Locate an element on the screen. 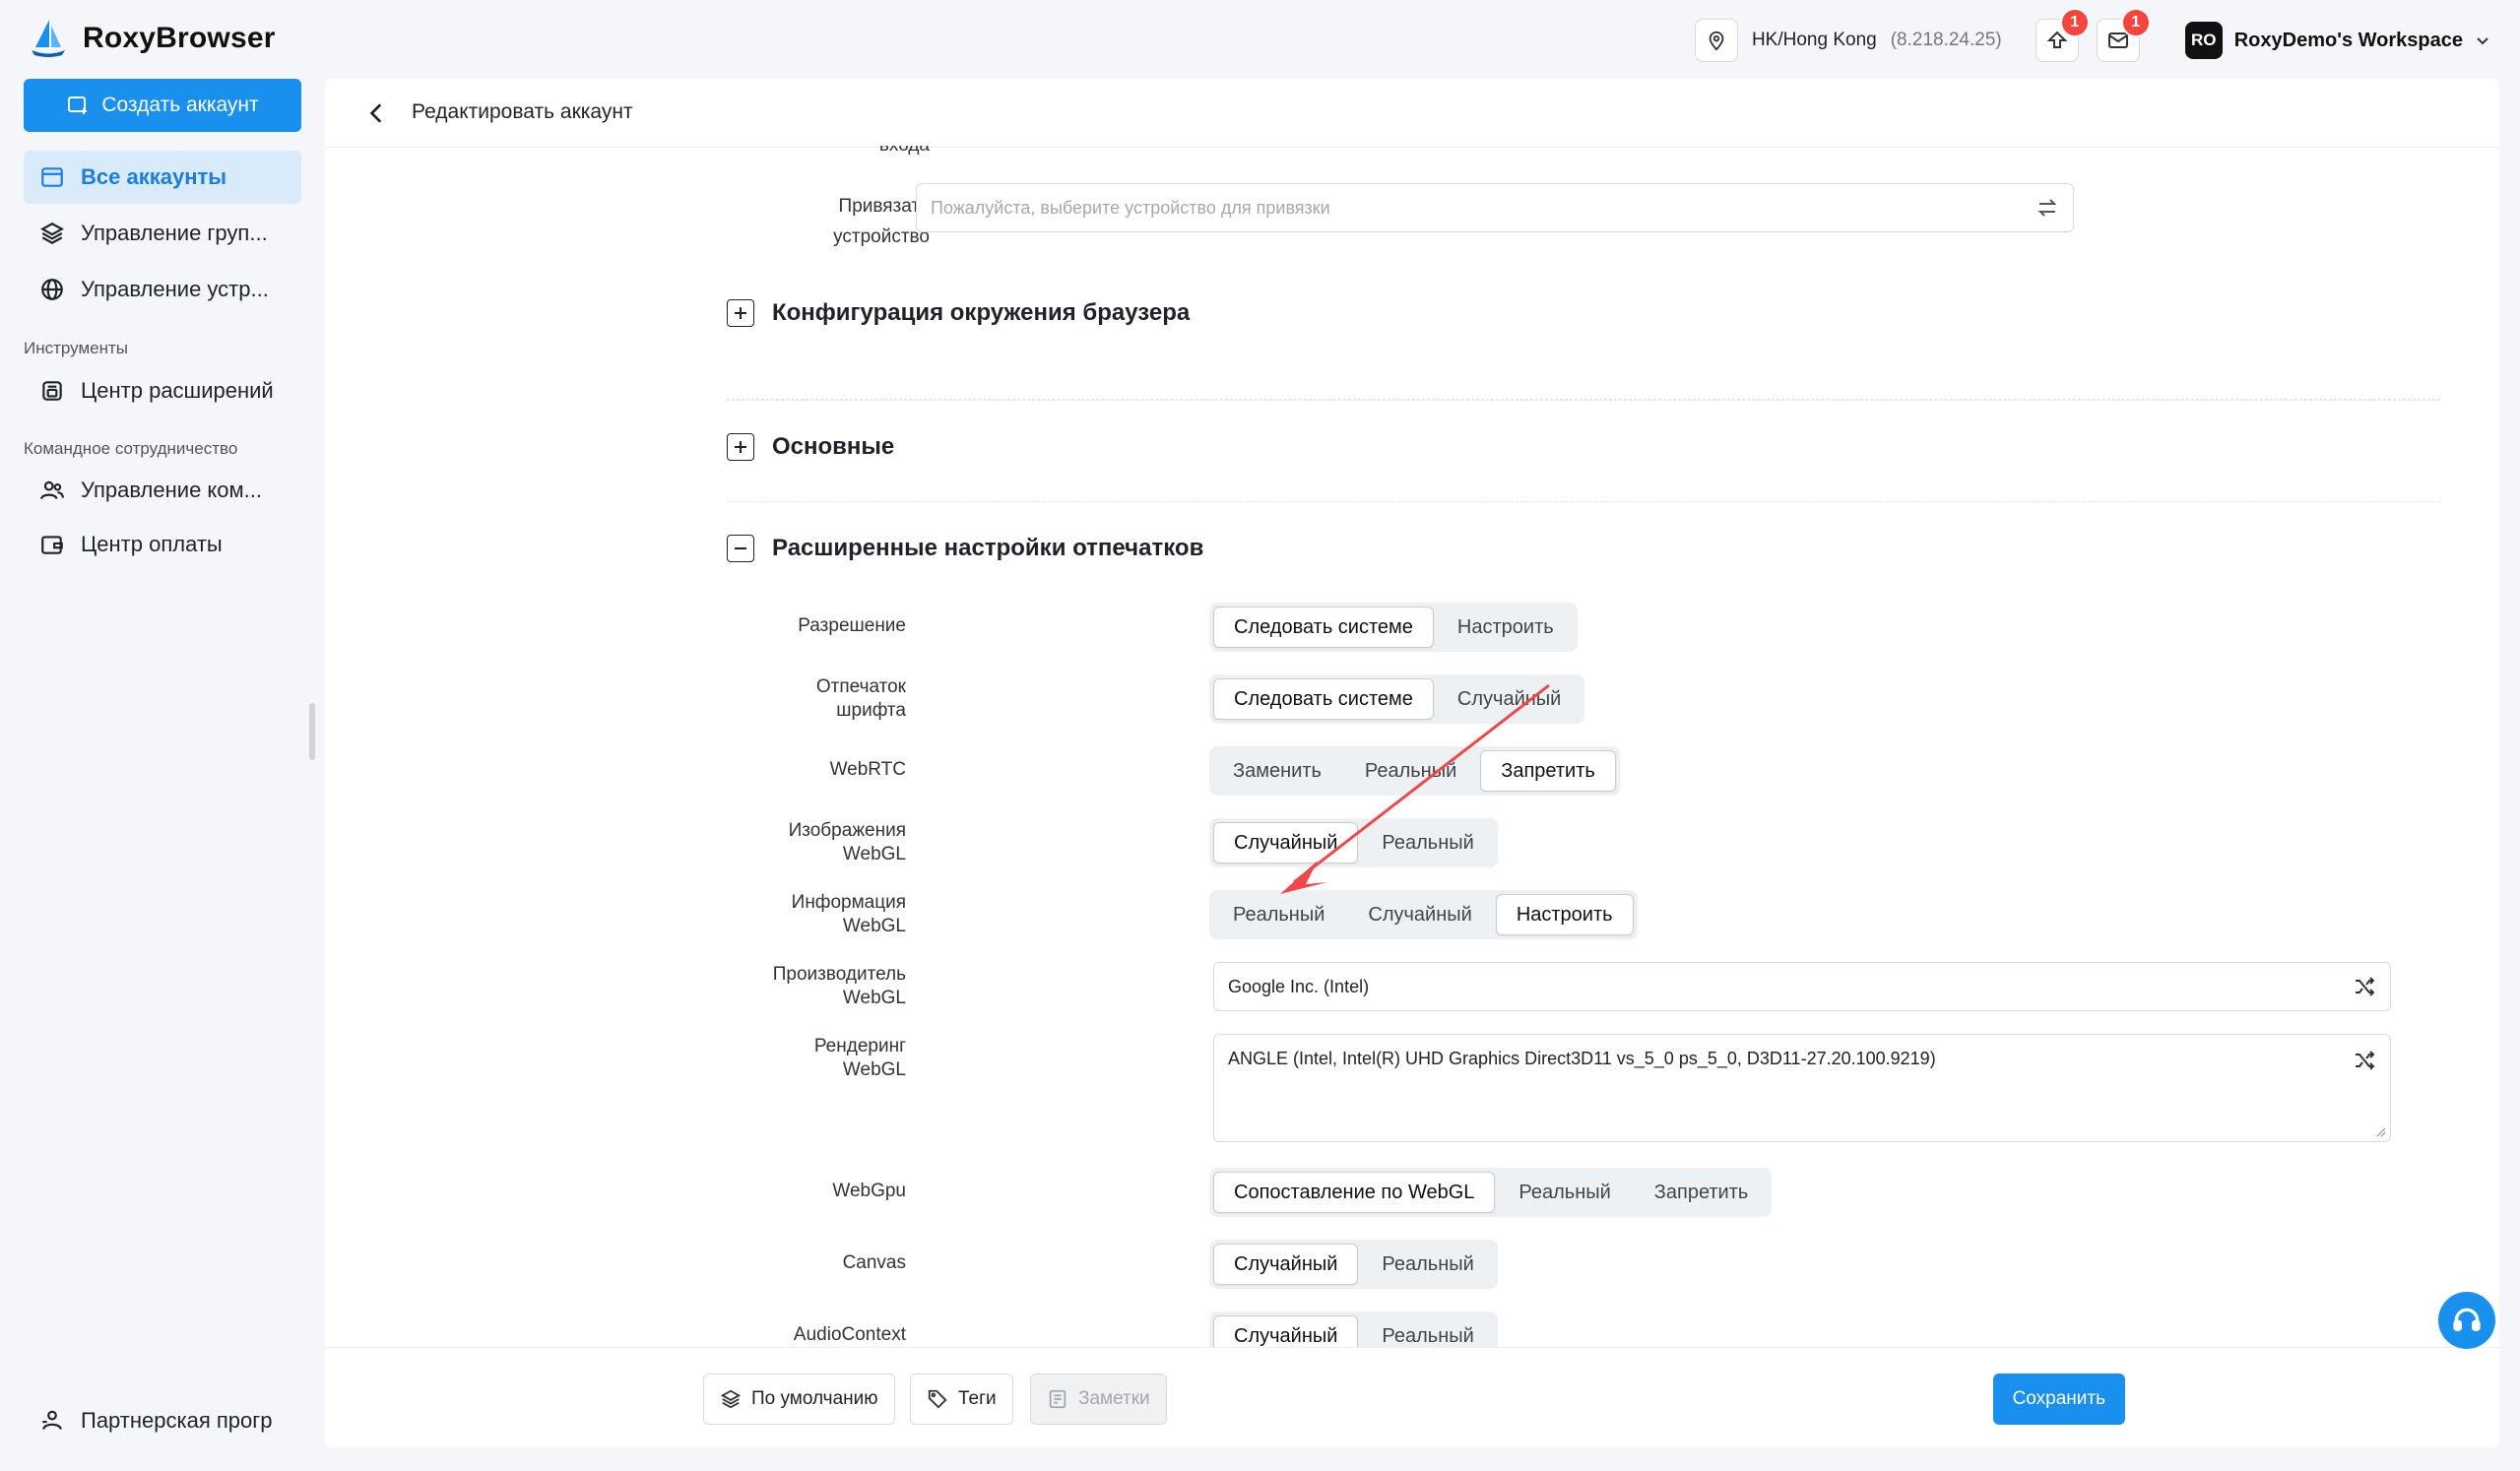 This screenshot has width=2520, height=1471. section-team-heading: Командное сотрудничество is located at coordinates (131, 448).